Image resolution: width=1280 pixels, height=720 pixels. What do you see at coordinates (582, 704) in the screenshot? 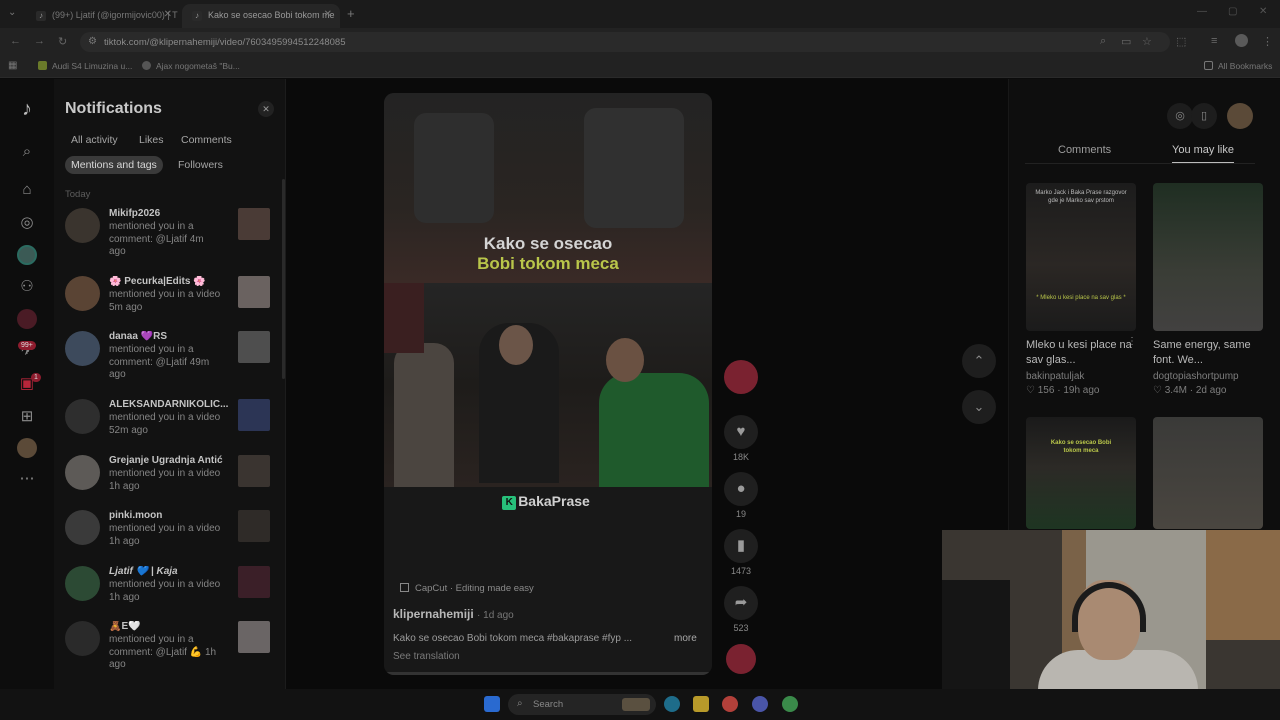
I see `taskbar-search: ⌕ Search` at bounding box center [582, 704].